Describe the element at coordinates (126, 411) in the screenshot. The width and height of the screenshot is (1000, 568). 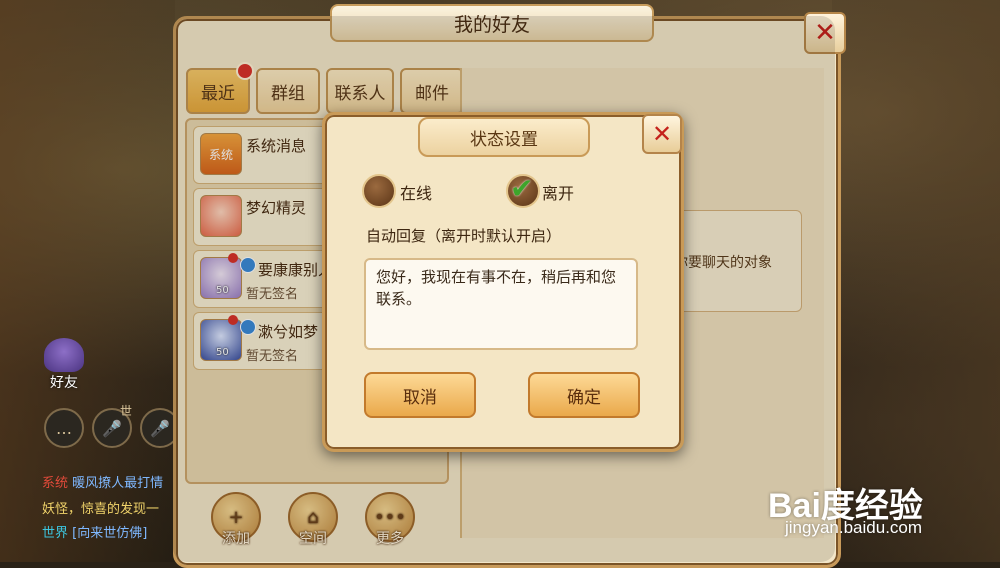
I see `world-channel-label: 世` at that location.